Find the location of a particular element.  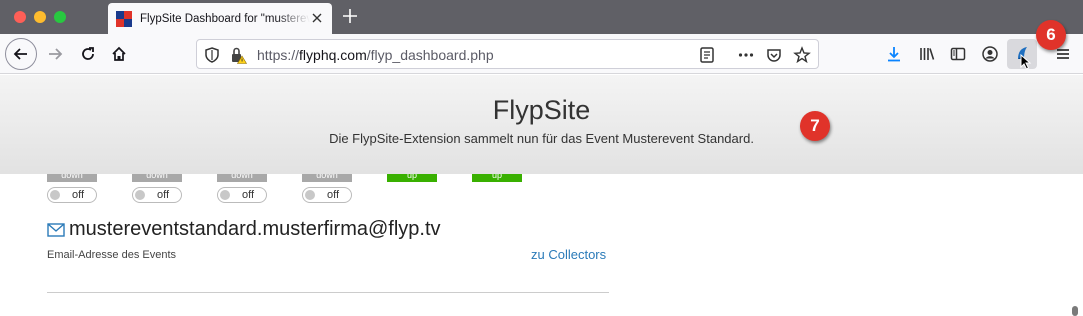

callout-badge-7: 7 is located at coordinates (815, 126).